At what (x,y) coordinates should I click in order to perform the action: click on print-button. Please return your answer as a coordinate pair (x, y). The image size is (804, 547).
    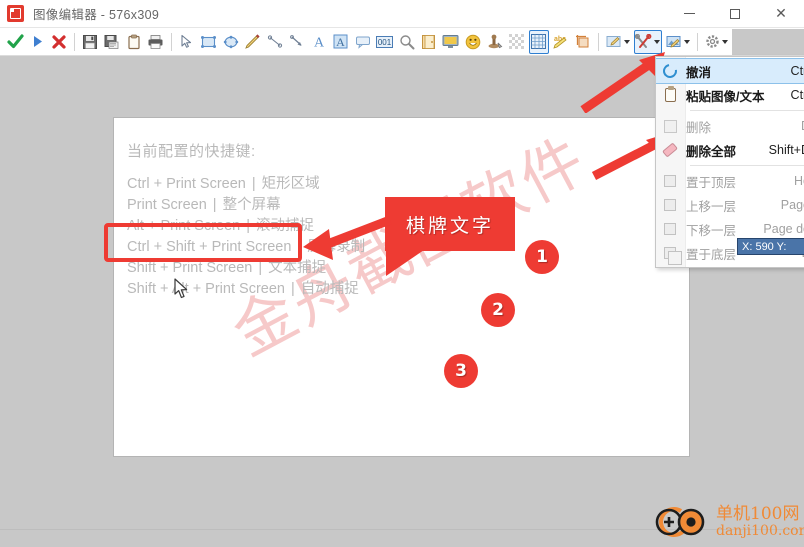
    Looking at the image, I should click on (156, 42).